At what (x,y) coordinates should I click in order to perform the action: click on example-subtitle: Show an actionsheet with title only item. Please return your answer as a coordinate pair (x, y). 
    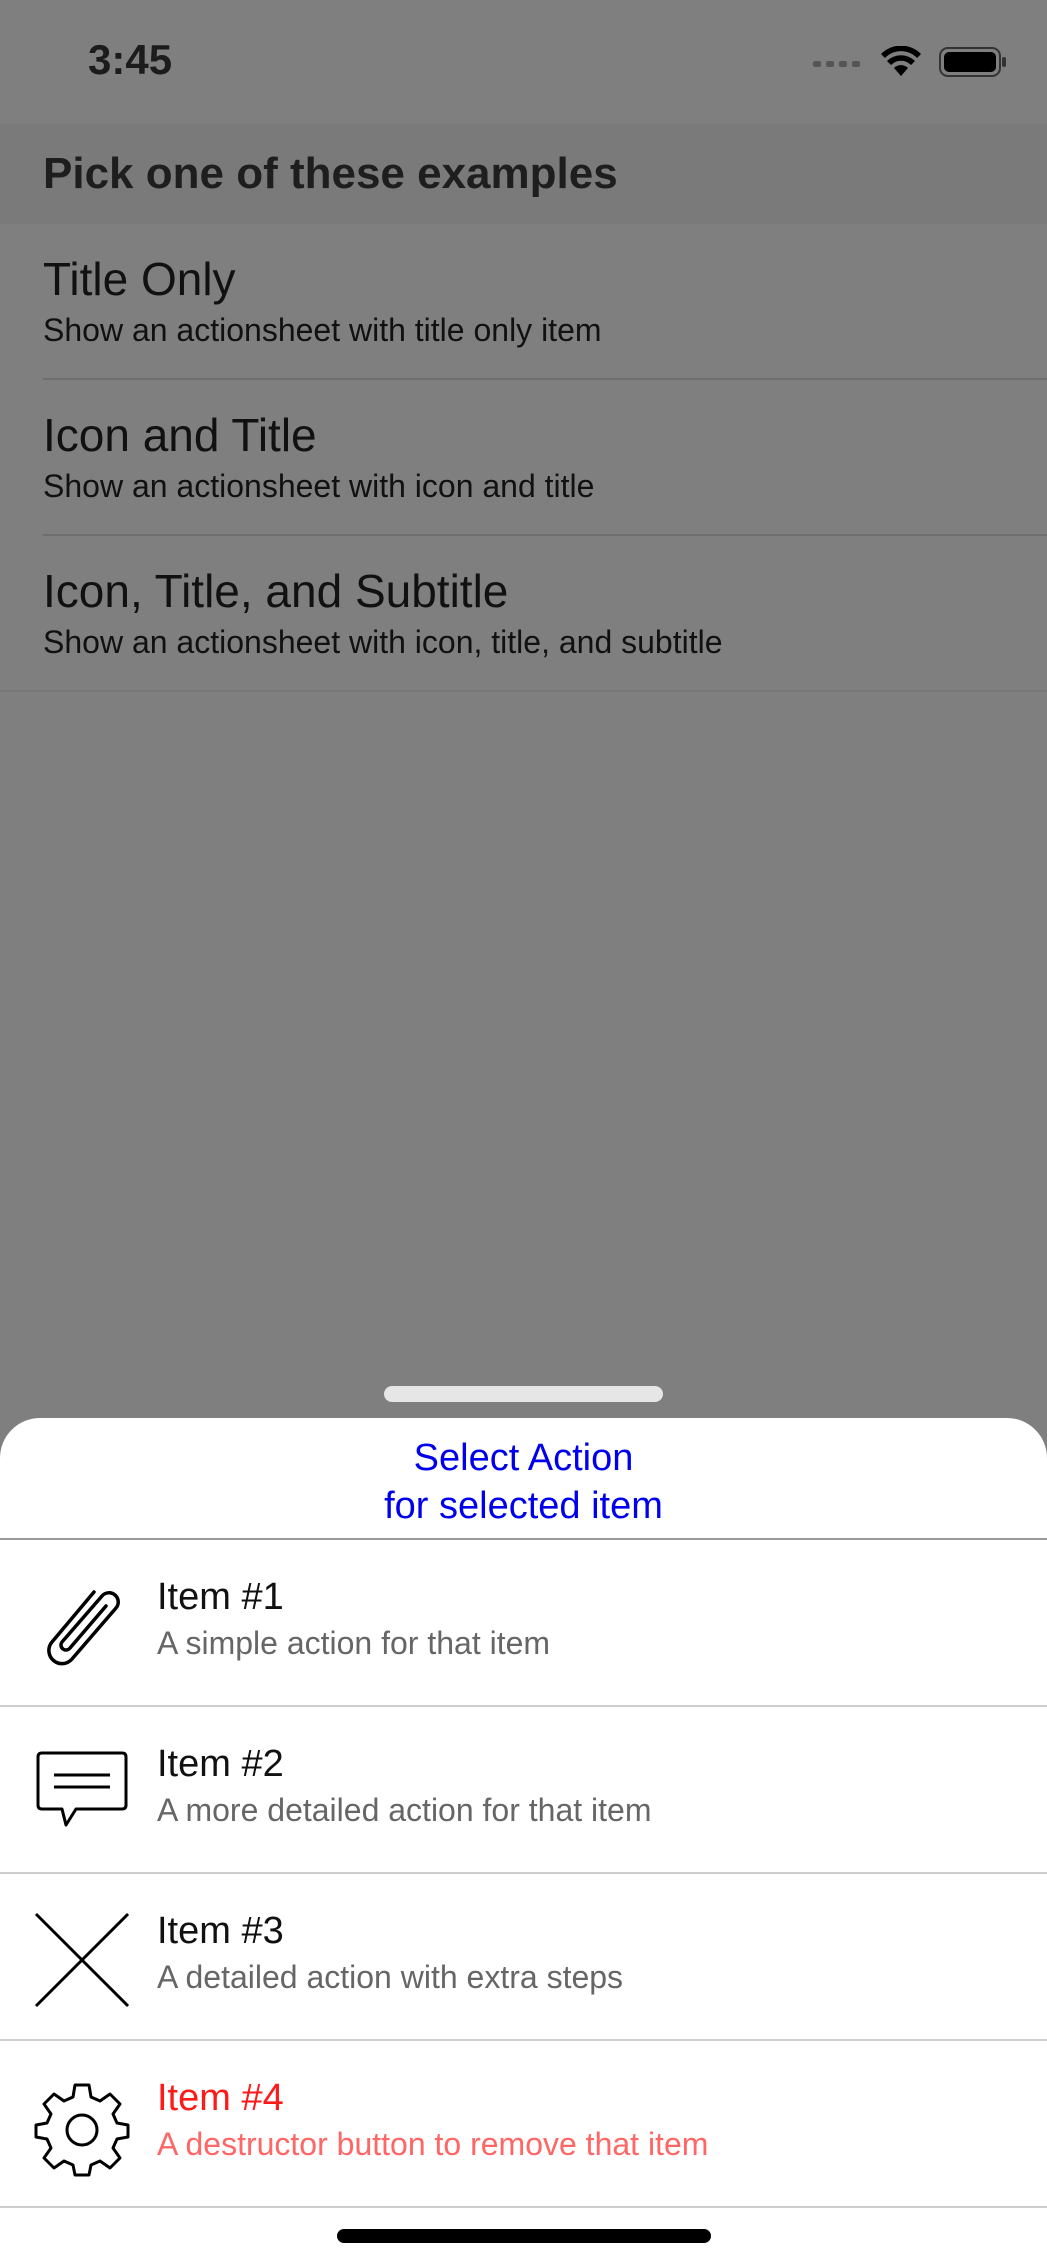
    Looking at the image, I should click on (322, 330).